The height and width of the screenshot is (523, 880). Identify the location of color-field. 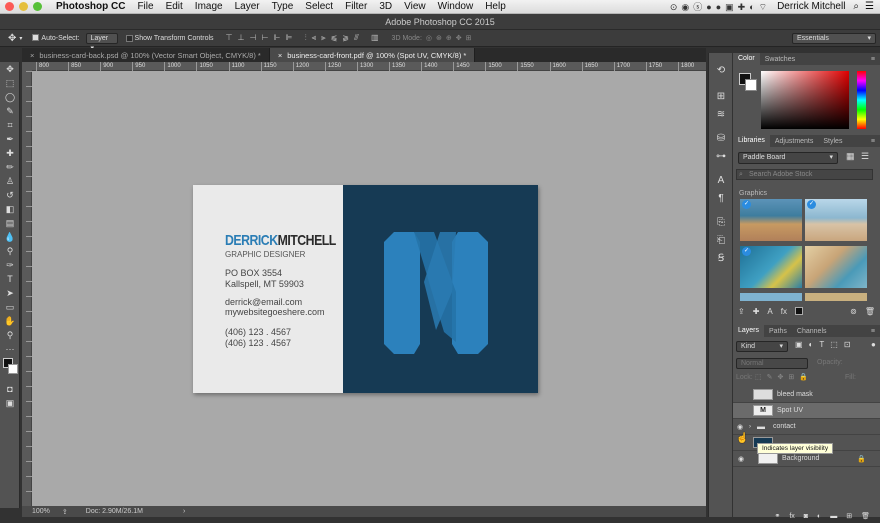
(805, 100).